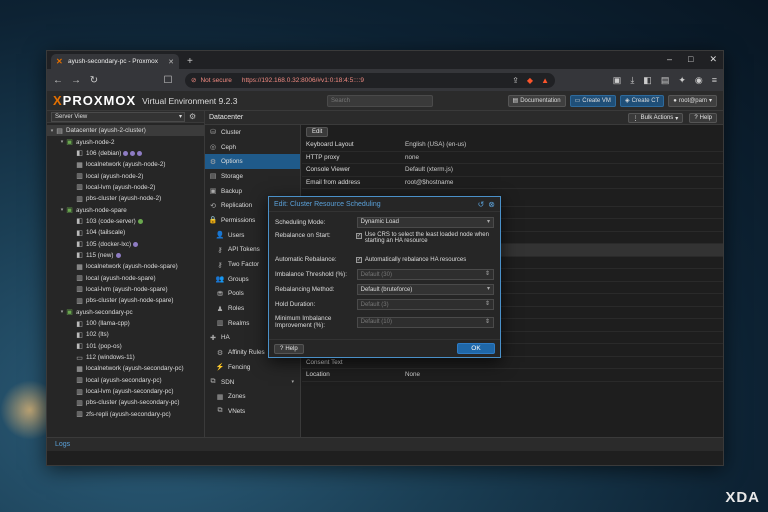  Describe the element at coordinates (592, 100) in the screenshot. I see `create-vm-button: ▭ Create VM` at that location.